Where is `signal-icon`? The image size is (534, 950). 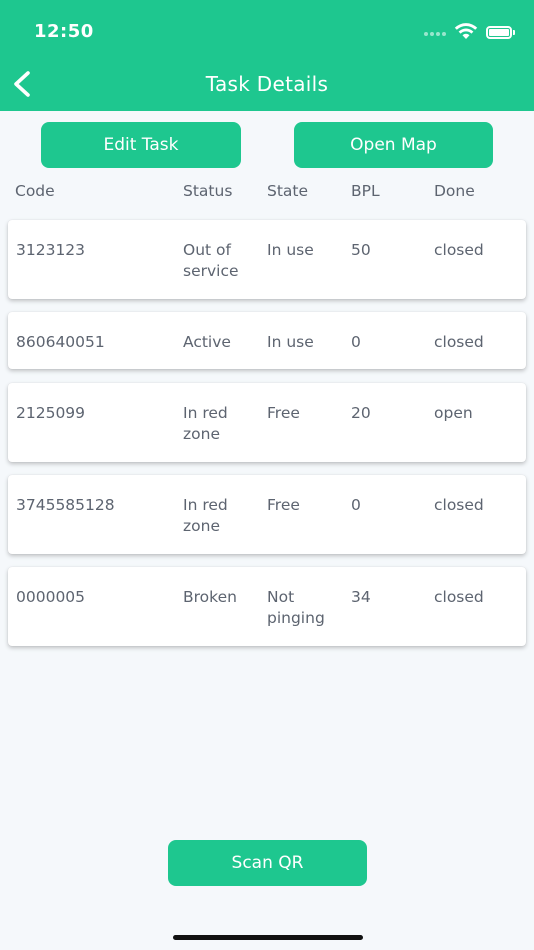
signal-icon is located at coordinates (437, 35).